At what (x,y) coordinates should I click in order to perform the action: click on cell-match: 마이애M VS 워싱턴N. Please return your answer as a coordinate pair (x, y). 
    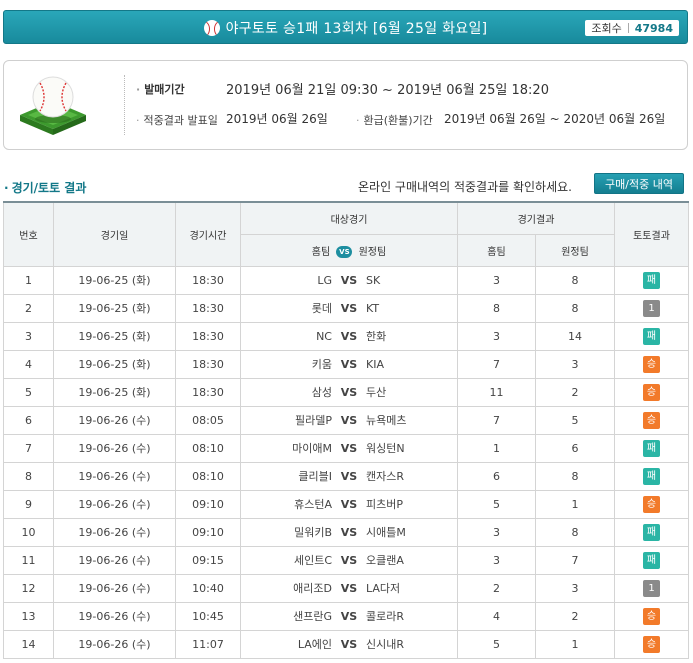
    Looking at the image, I should click on (349, 448).